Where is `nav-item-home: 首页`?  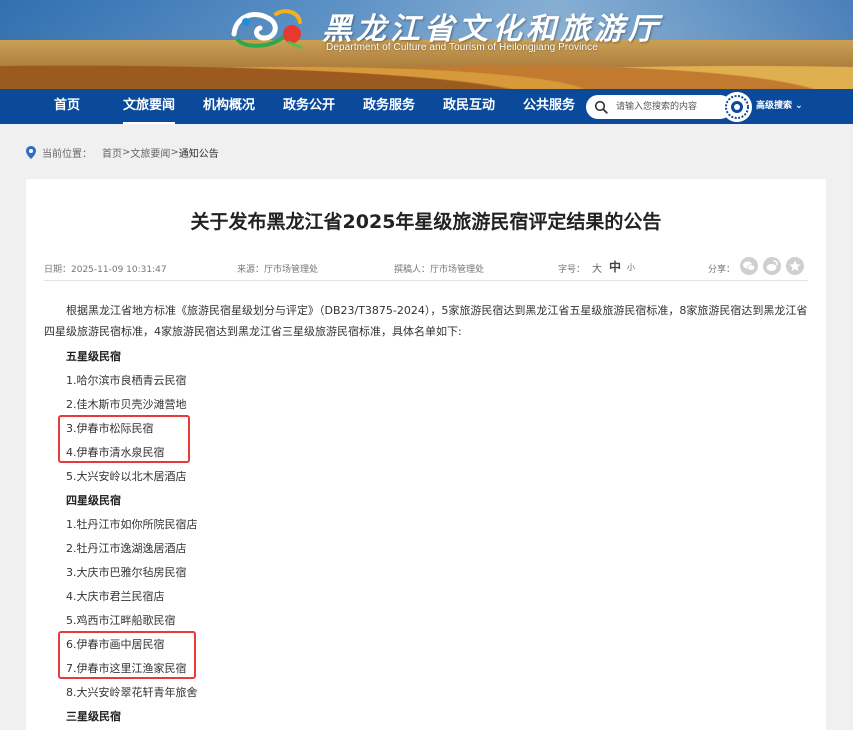 nav-item-home: 首页 is located at coordinates (67, 106).